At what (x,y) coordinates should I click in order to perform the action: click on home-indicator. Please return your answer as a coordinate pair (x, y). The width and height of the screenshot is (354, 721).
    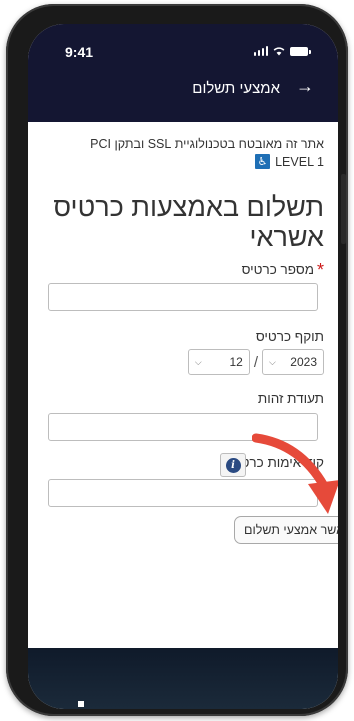
    Looking at the image, I should click on (81, 704).